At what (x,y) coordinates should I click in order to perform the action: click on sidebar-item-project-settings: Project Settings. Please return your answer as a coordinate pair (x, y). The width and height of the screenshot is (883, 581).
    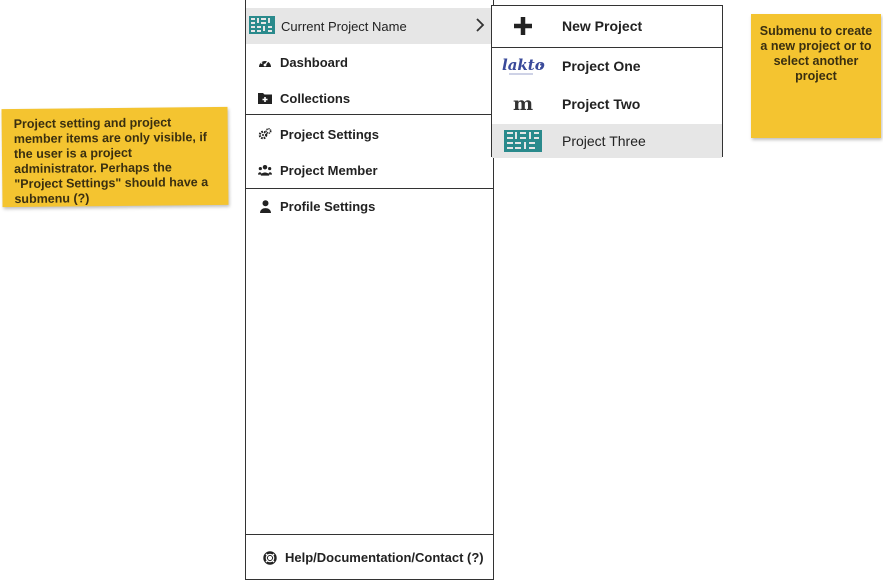
    Looking at the image, I should click on (369, 134).